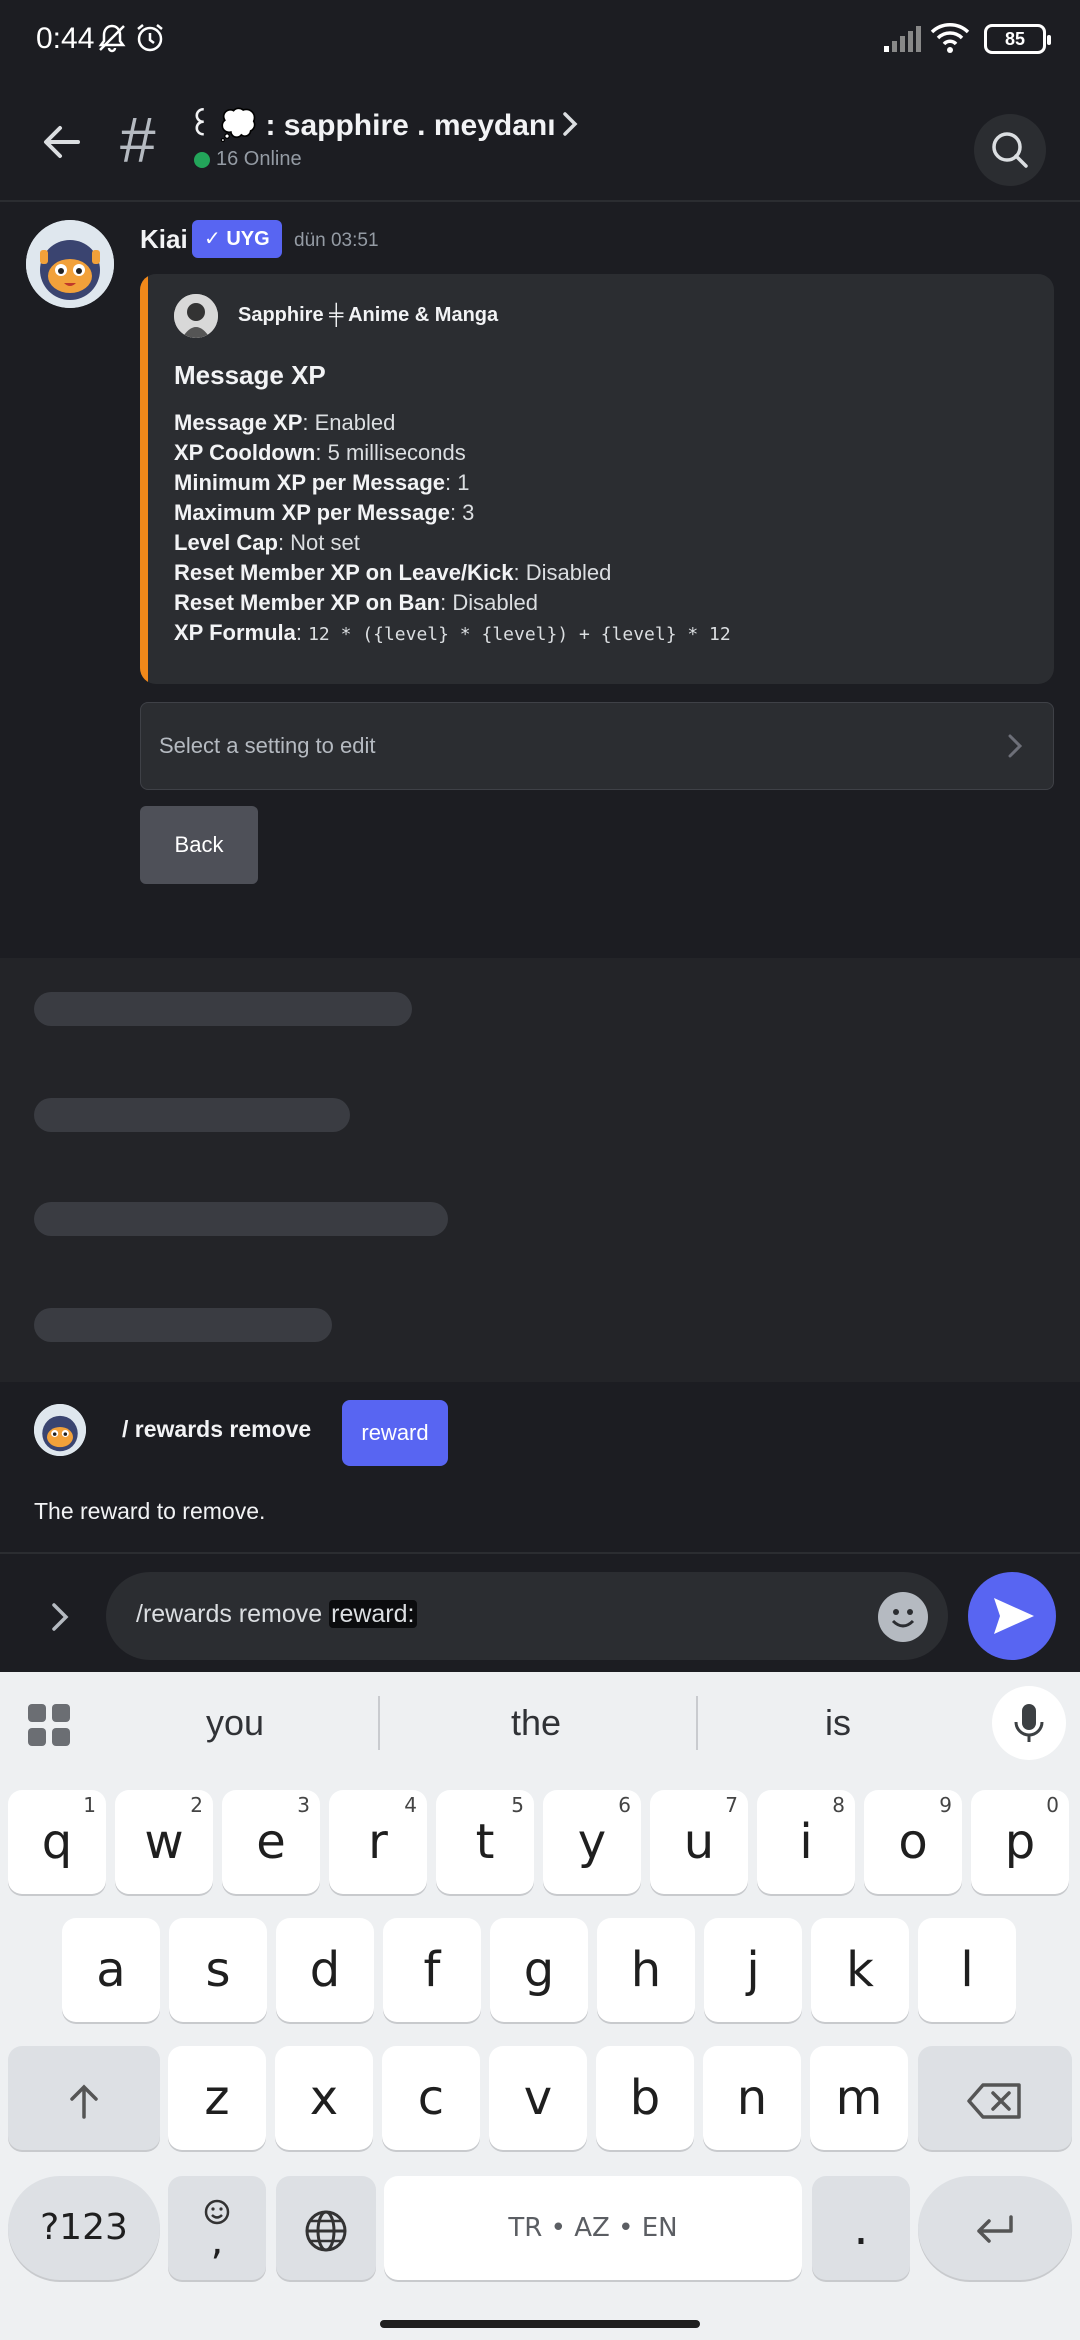  Describe the element at coordinates (325, 1970) in the screenshot. I see `key-d: d` at that location.